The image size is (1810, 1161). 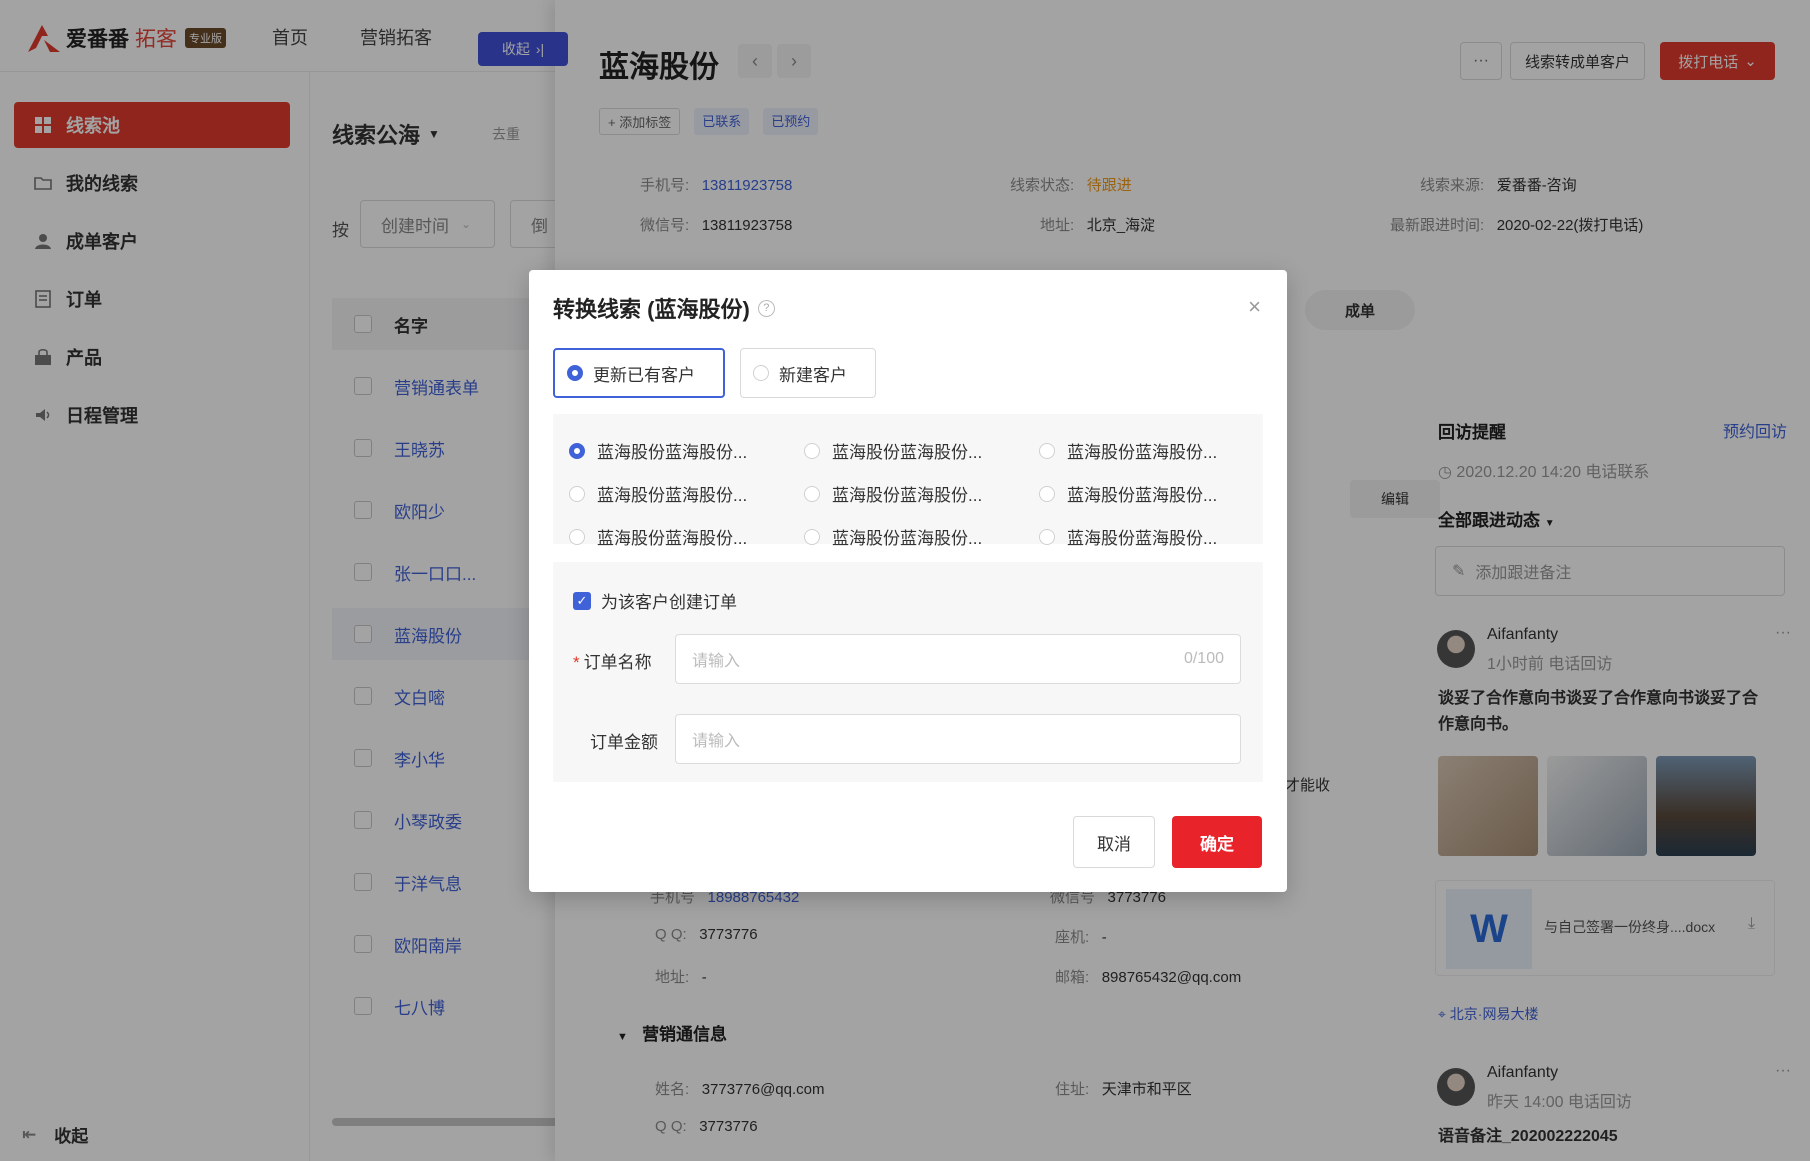 What do you see at coordinates (624, 742) in the screenshot?
I see `order-amount-label: 订单金额` at bounding box center [624, 742].